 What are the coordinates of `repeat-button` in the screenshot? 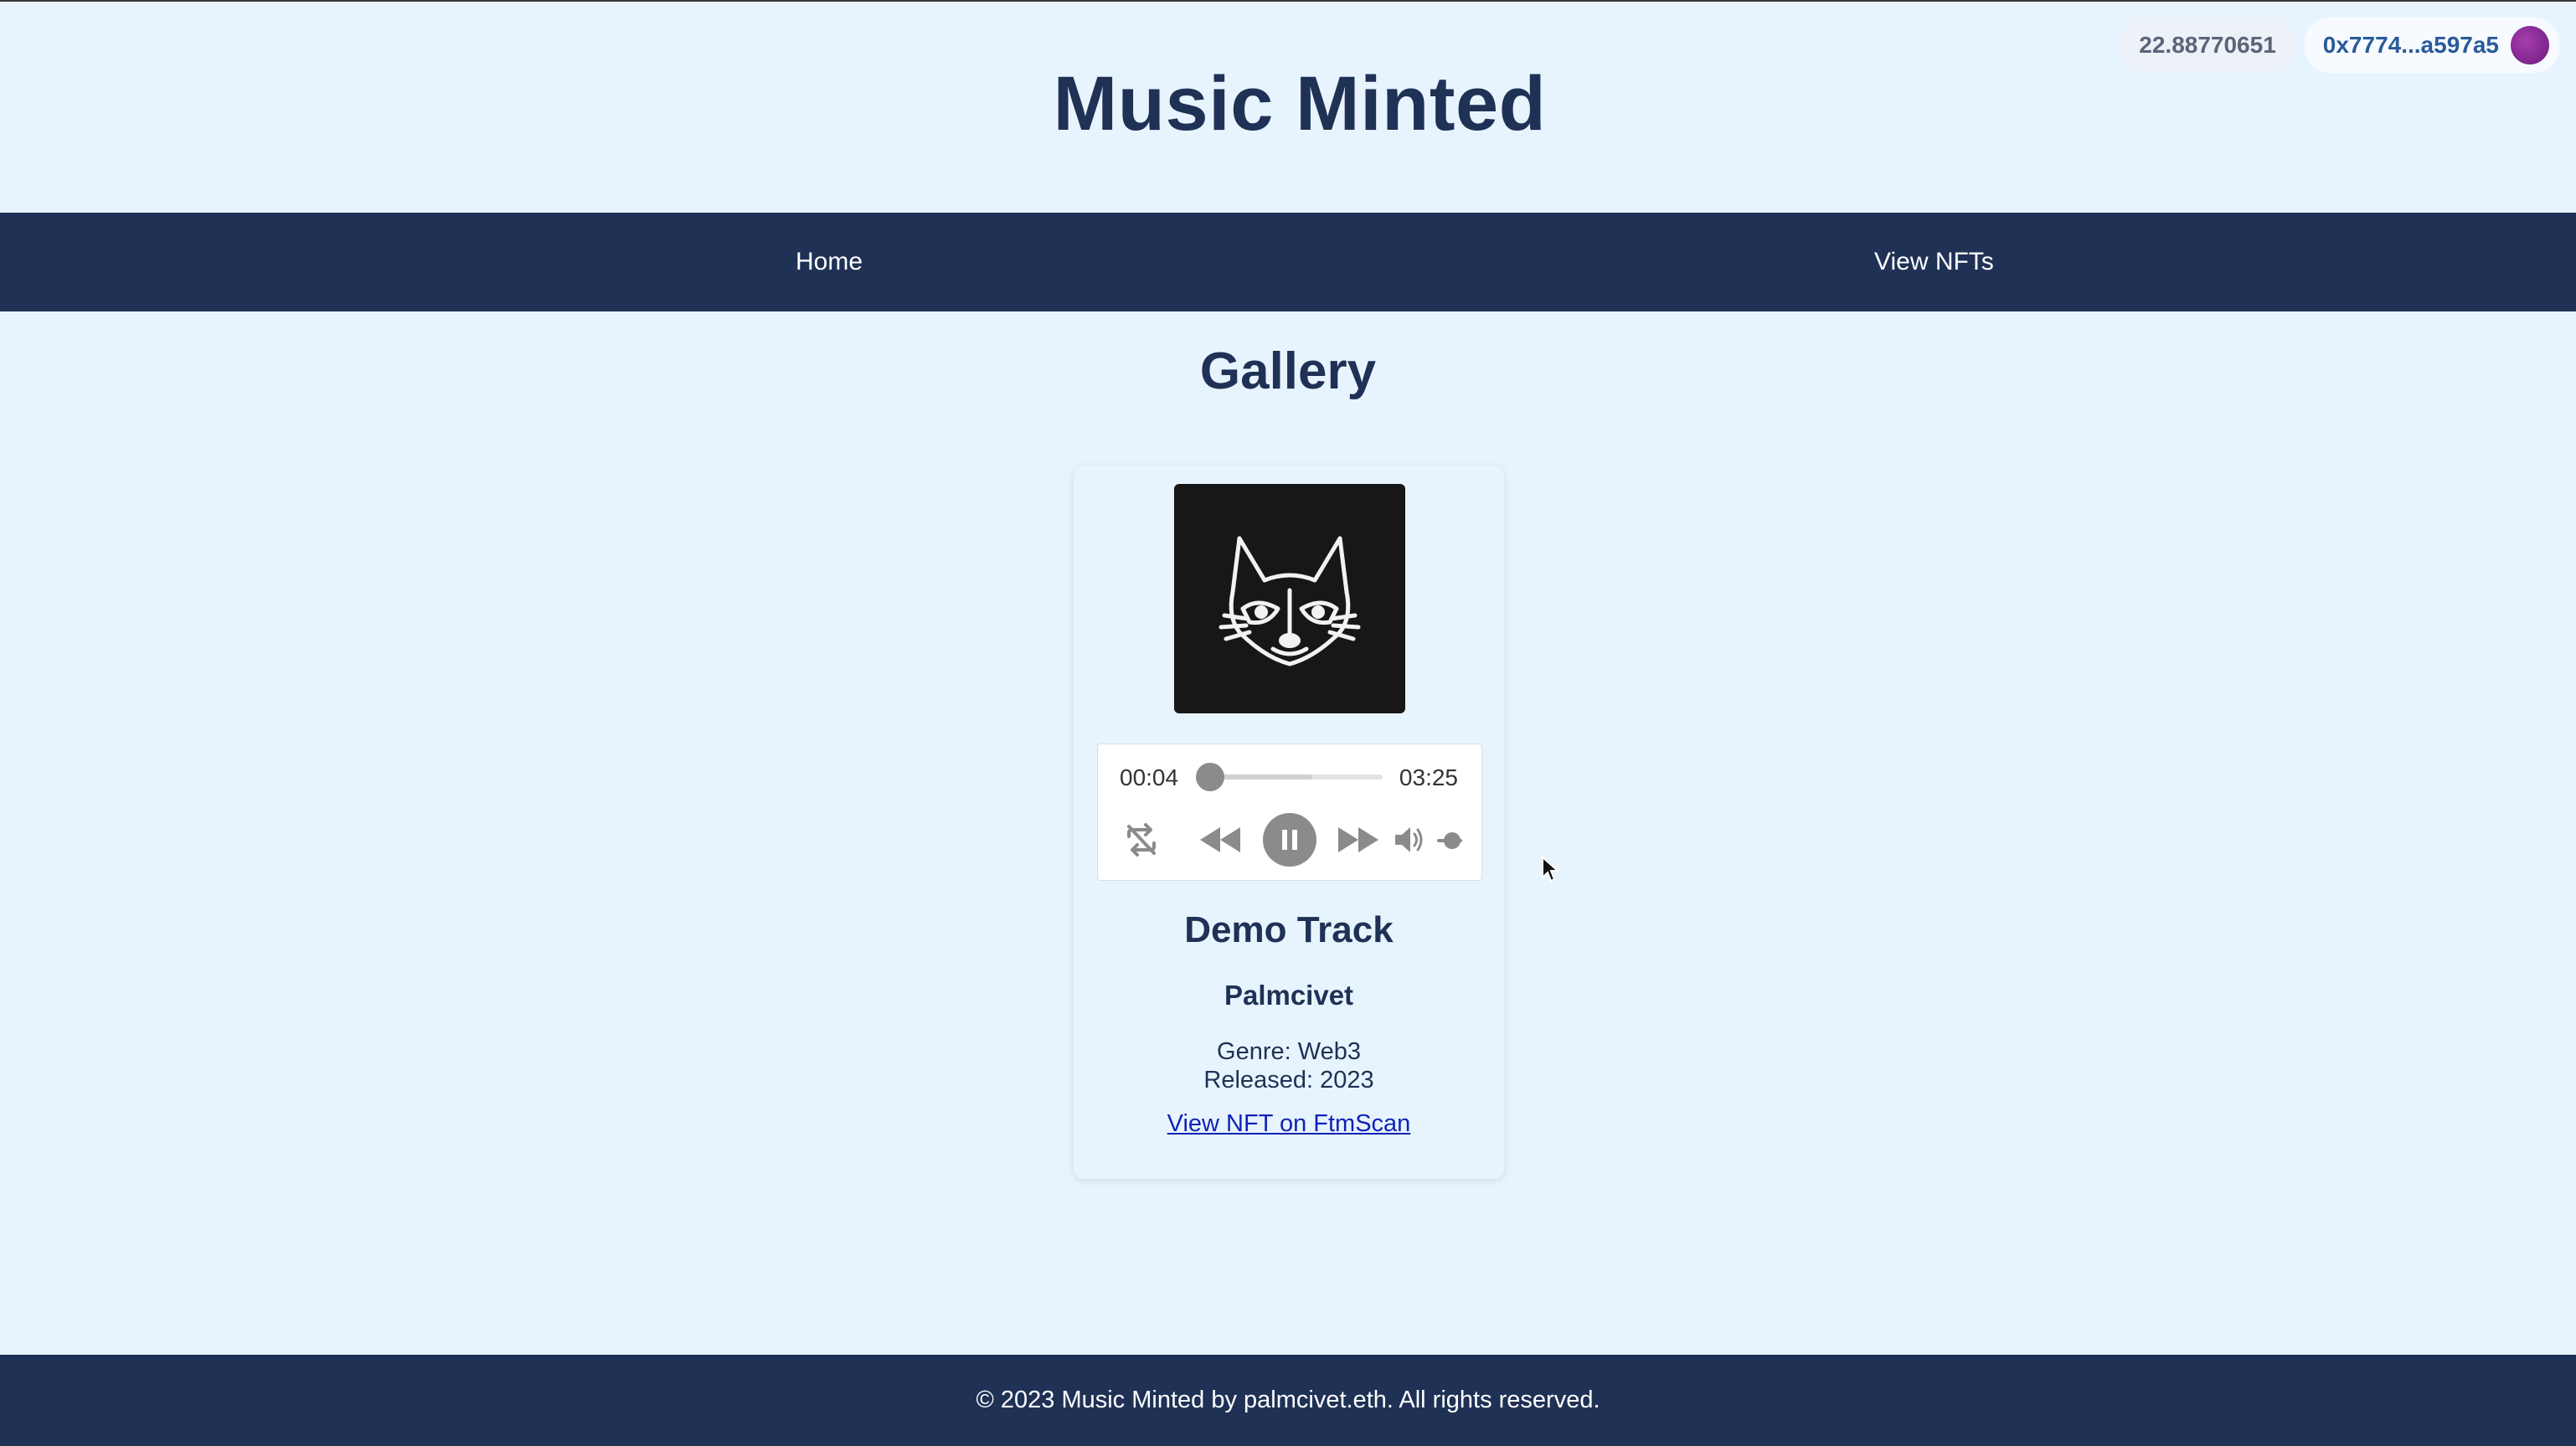 It's located at (1141, 839).